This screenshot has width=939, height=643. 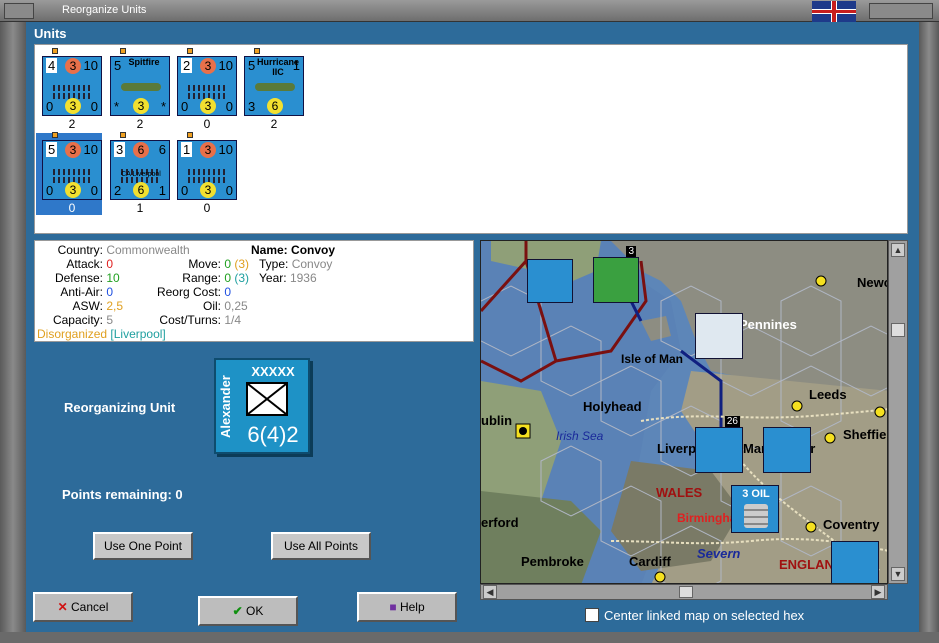 I want to click on unit-counter: 5 3 10 0 3 0, so click(x=72, y=170).